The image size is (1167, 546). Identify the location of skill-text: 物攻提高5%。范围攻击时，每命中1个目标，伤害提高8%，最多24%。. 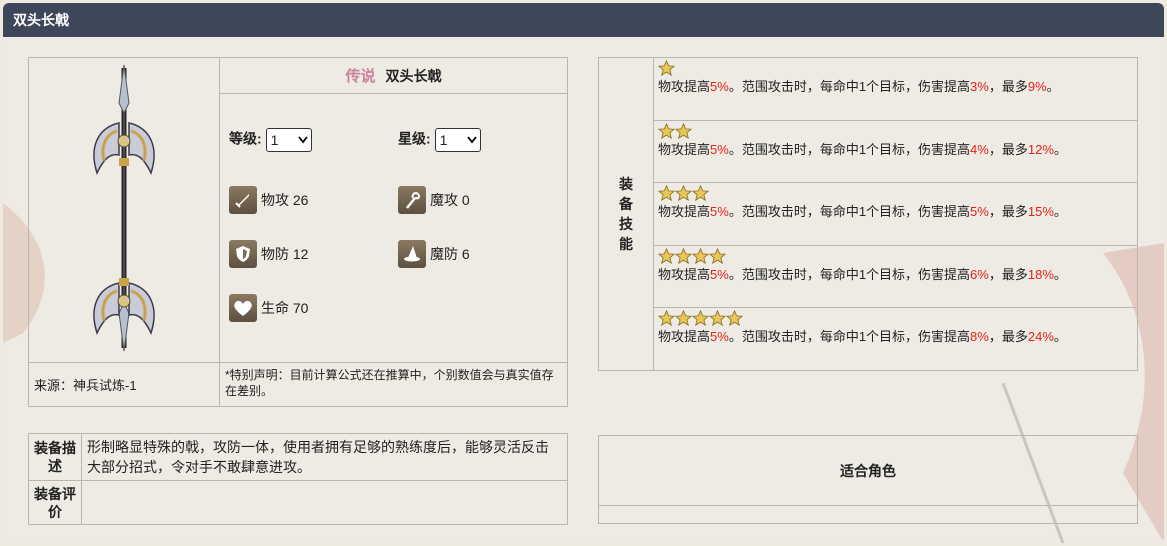
(862, 337).